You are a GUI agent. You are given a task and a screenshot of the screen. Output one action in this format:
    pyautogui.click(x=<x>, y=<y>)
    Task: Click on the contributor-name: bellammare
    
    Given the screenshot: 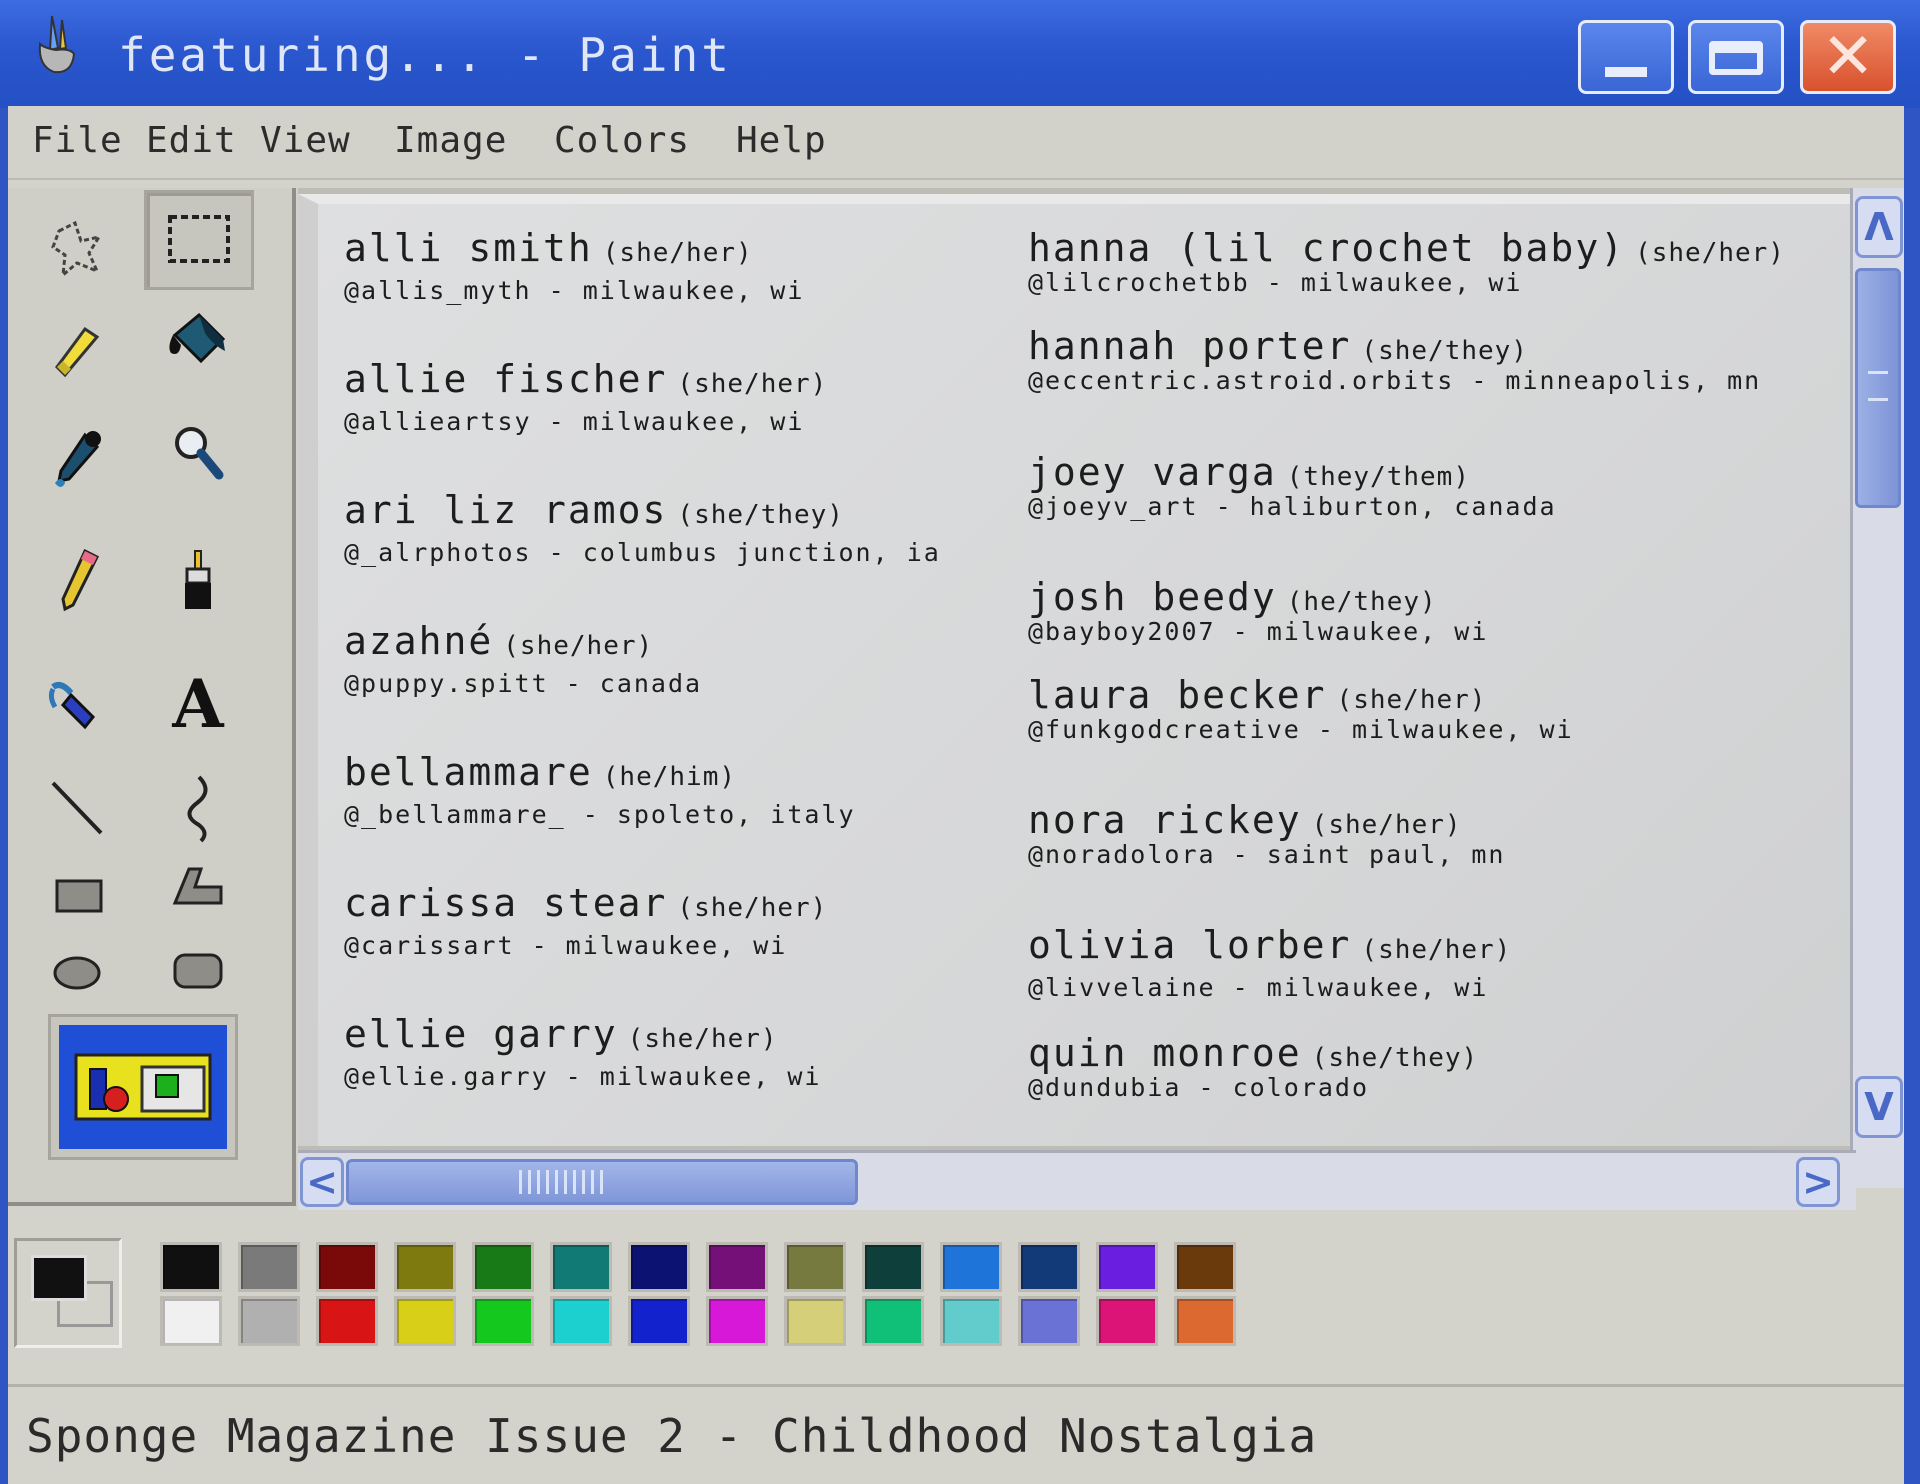 What is the action you would take?
    pyautogui.click(x=468, y=772)
    